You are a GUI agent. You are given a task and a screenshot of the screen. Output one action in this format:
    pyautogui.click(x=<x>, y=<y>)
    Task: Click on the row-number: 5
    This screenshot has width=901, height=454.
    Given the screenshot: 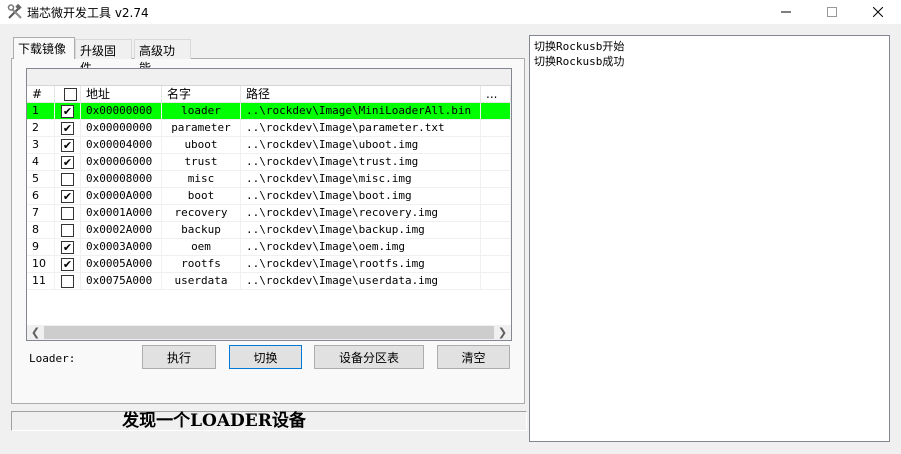 What is the action you would take?
    pyautogui.click(x=41, y=179)
    